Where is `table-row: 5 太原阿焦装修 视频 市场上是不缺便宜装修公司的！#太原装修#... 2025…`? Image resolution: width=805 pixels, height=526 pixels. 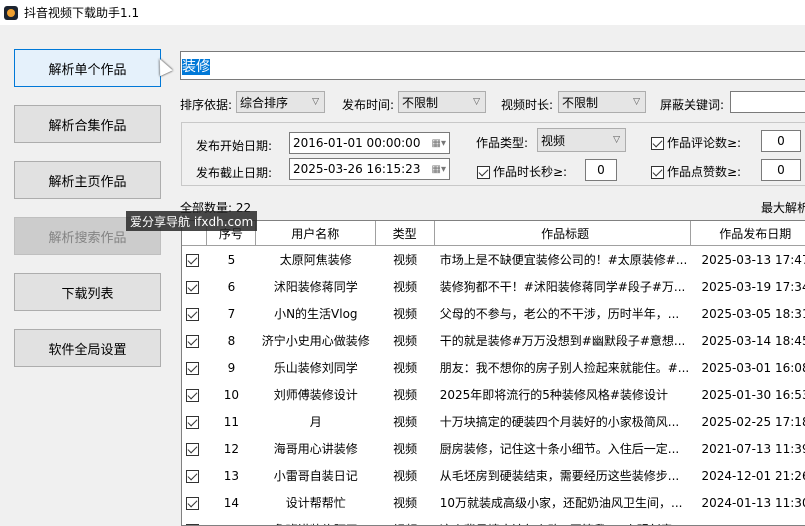
table-row: 5 太原阿焦装修 视频 市场上是不缺便宜装修公司的！#太原装修#... 2025… is located at coordinates (493, 259).